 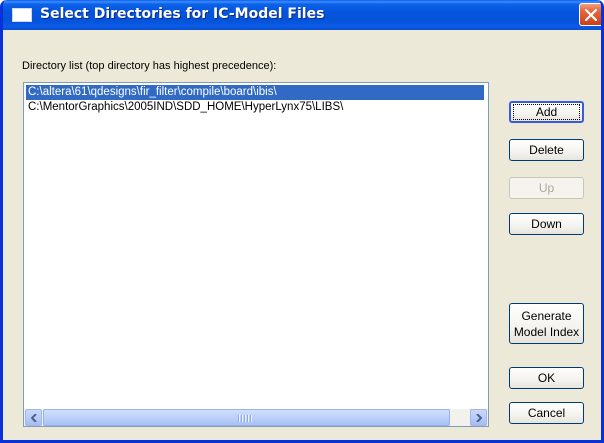 I want to click on add-button-label: Add, so click(x=546, y=112).